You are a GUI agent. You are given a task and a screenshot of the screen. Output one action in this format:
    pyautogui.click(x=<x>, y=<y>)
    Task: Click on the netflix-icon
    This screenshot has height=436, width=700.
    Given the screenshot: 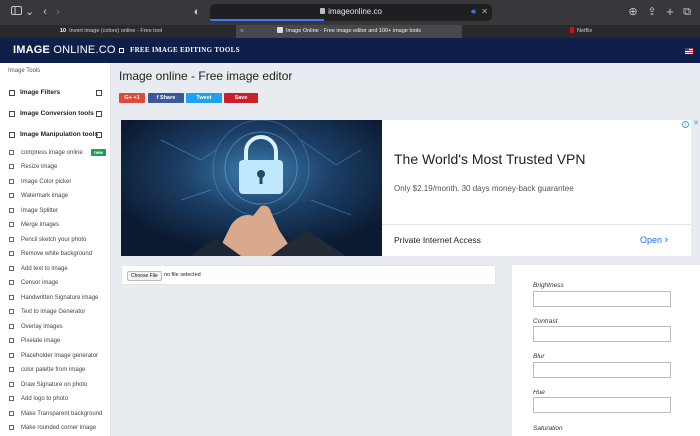 What is the action you would take?
    pyautogui.click(x=572, y=30)
    